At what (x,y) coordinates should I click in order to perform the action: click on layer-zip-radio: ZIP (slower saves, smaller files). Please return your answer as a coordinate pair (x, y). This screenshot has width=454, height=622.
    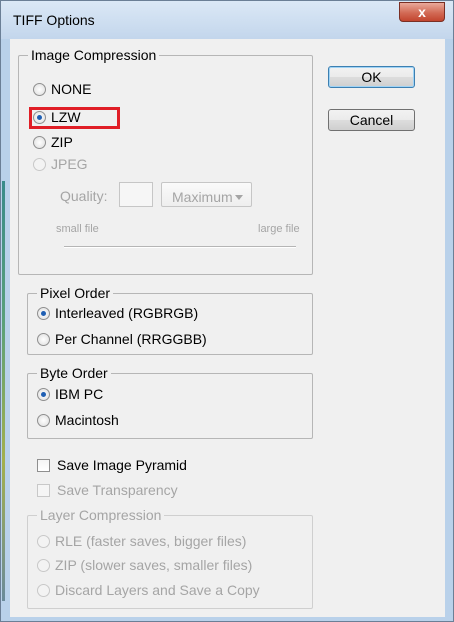
    Looking at the image, I should click on (144, 565).